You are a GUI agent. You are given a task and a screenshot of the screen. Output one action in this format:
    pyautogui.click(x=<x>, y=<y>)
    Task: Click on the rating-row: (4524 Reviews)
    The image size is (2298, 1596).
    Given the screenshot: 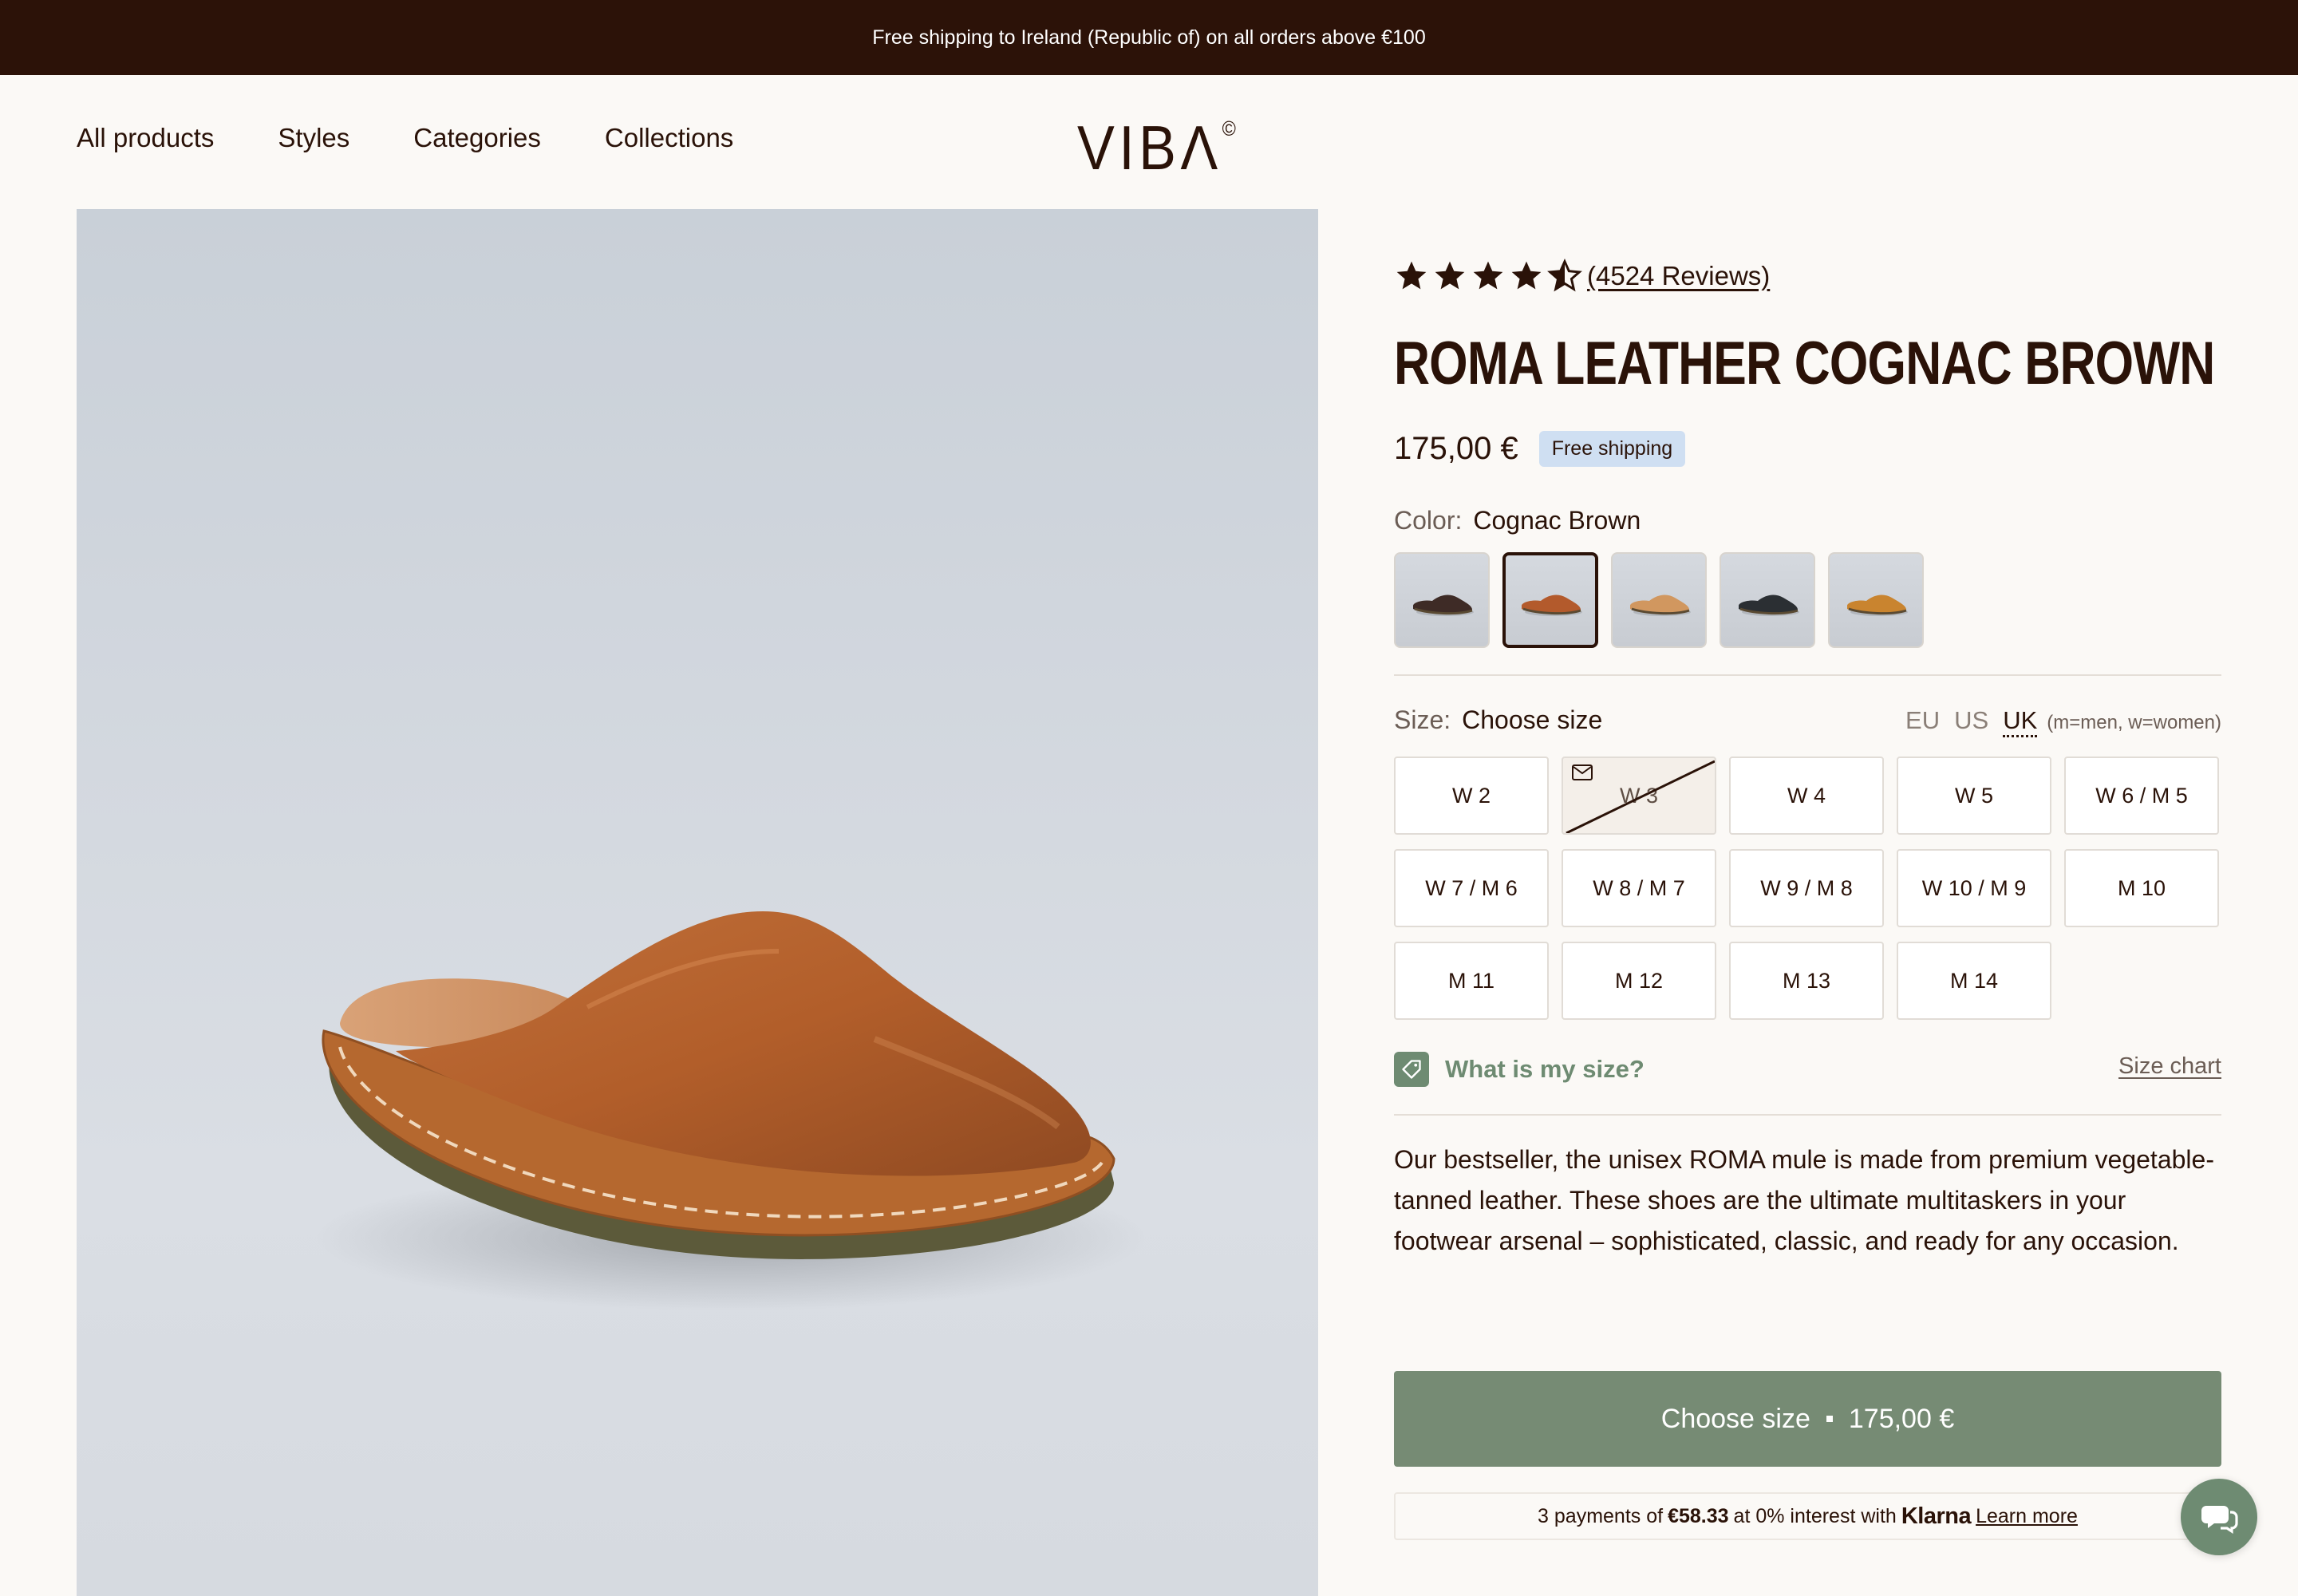 What is the action you would take?
    pyautogui.click(x=1582, y=276)
    